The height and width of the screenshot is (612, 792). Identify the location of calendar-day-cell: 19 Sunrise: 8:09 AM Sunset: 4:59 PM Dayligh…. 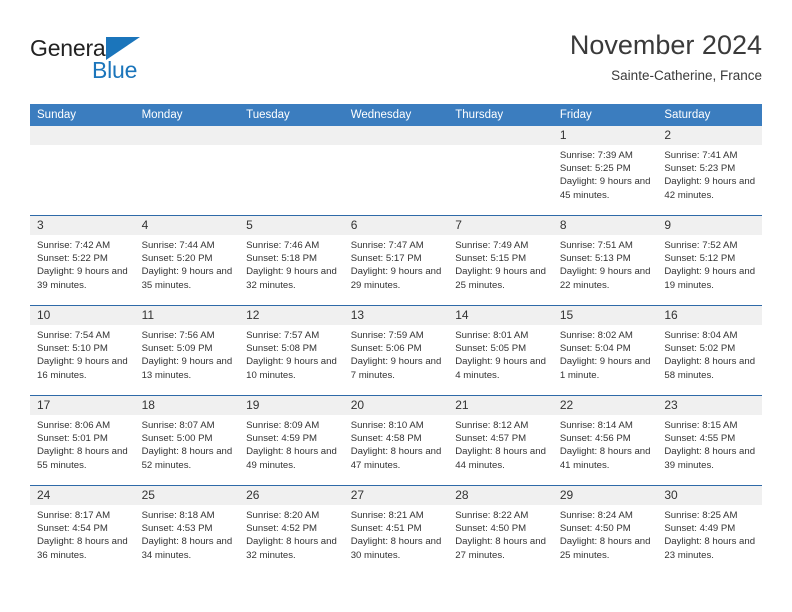
(291, 440).